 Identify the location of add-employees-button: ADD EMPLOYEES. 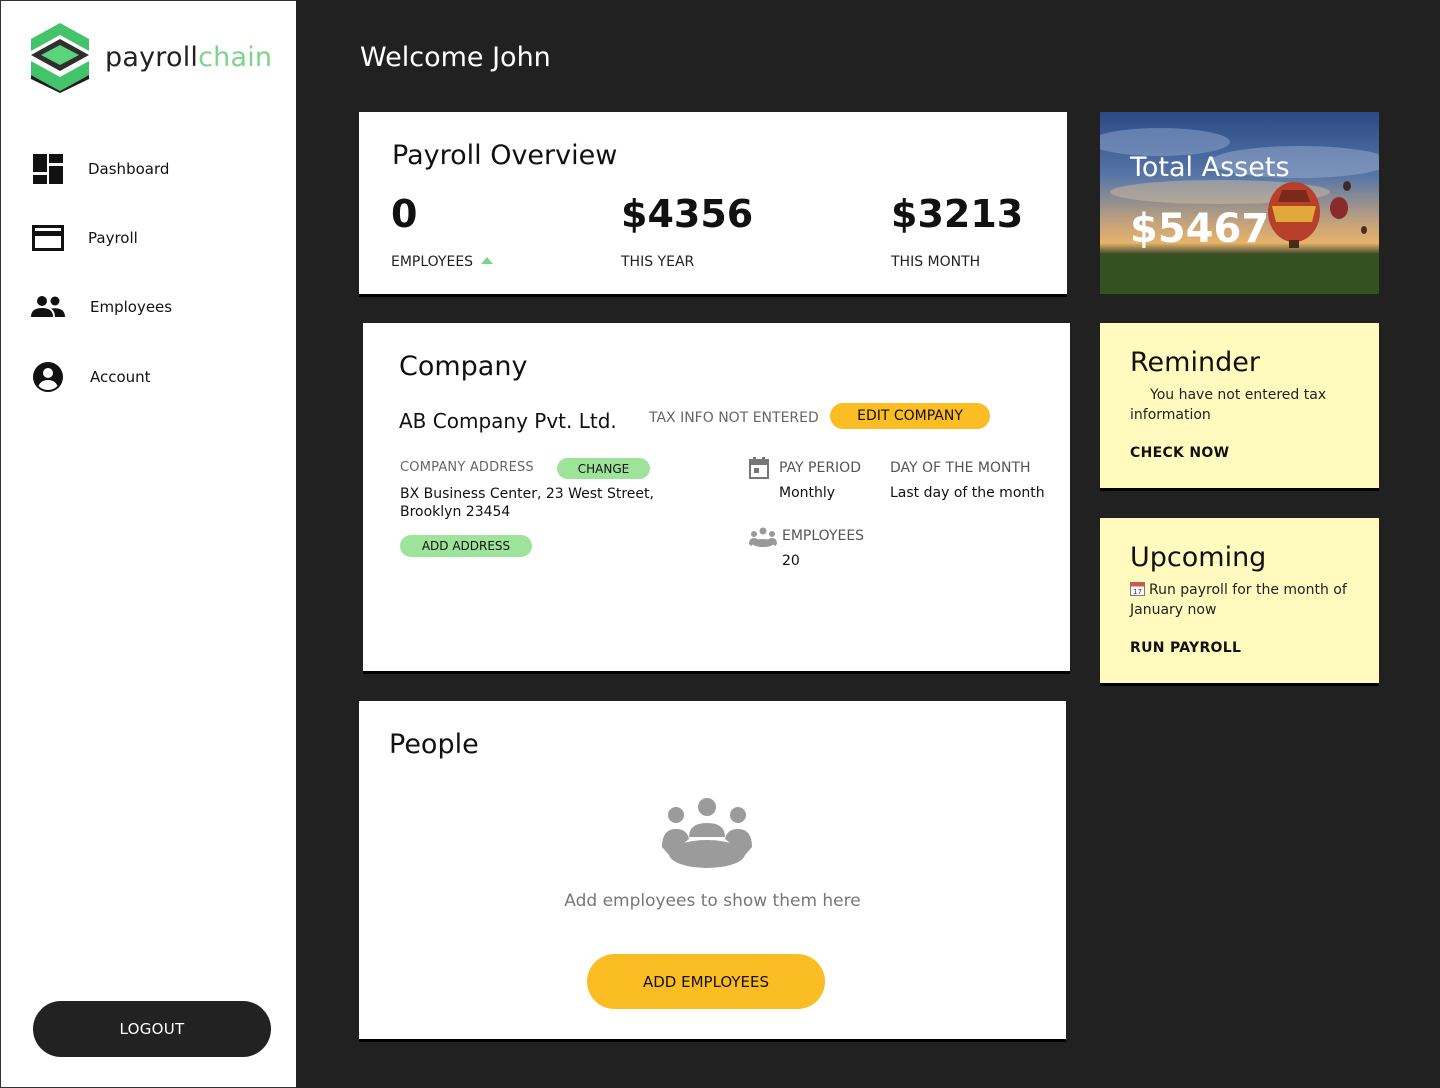
(706, 981).